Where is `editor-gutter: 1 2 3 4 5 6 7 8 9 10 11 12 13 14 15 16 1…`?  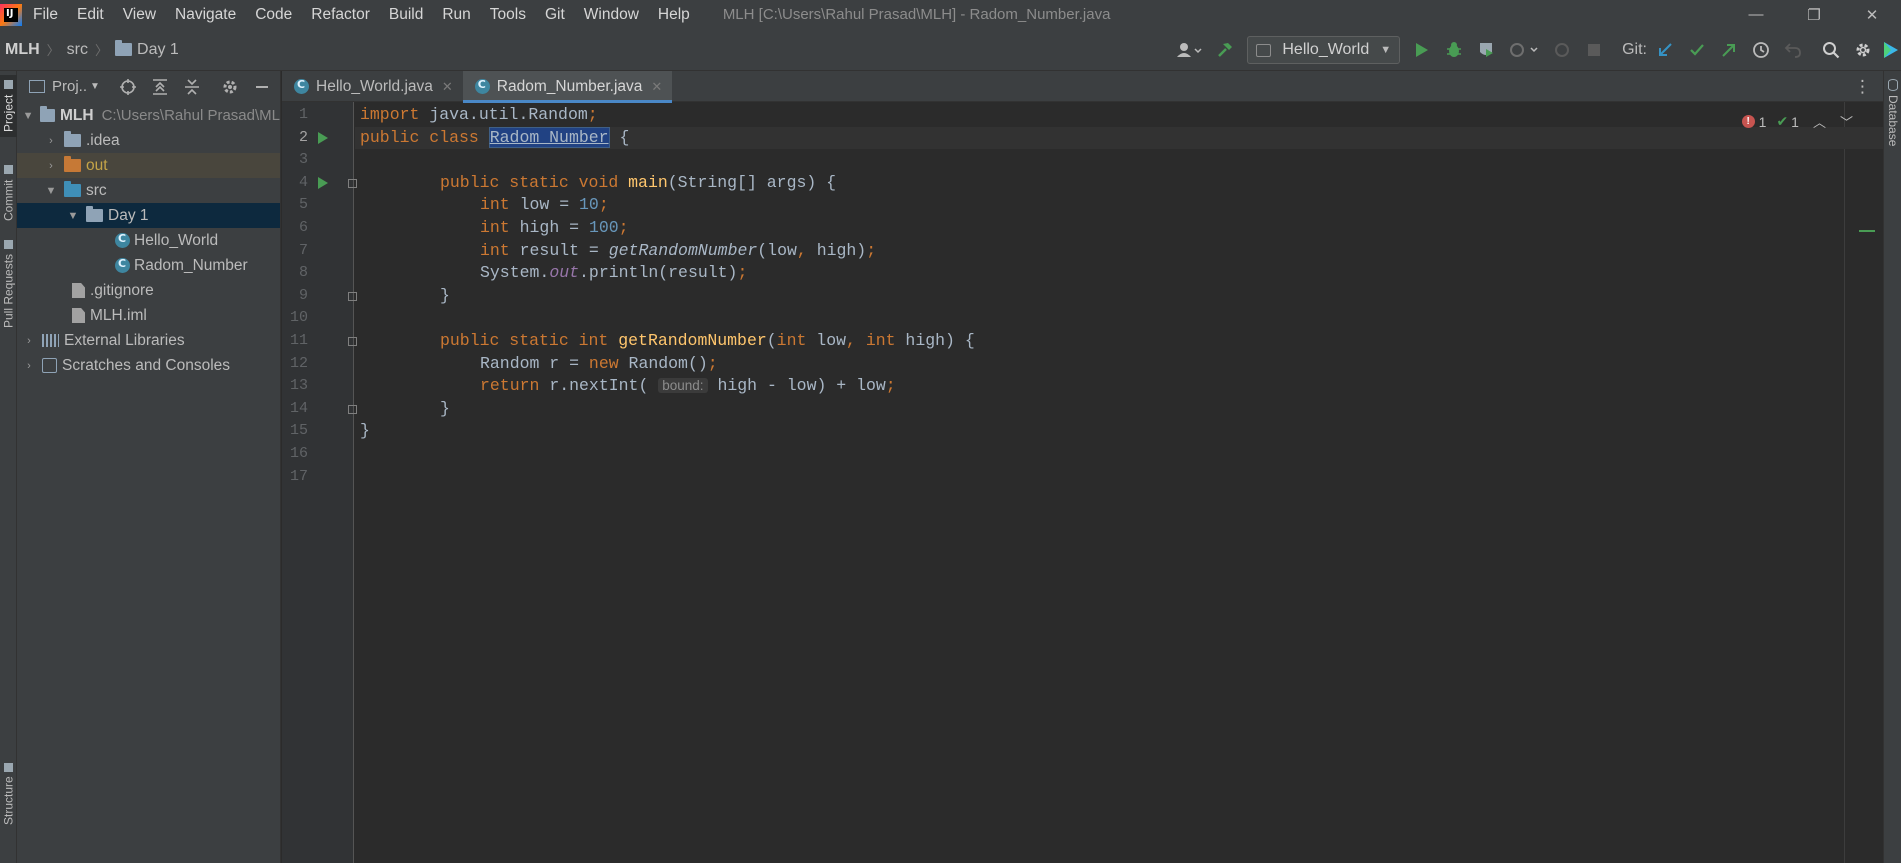 editor-gutter: 1 2 3 4 5 6 7 8 9 10 11 12 13 14 15 16 1… is located at coordinates (319, 482).